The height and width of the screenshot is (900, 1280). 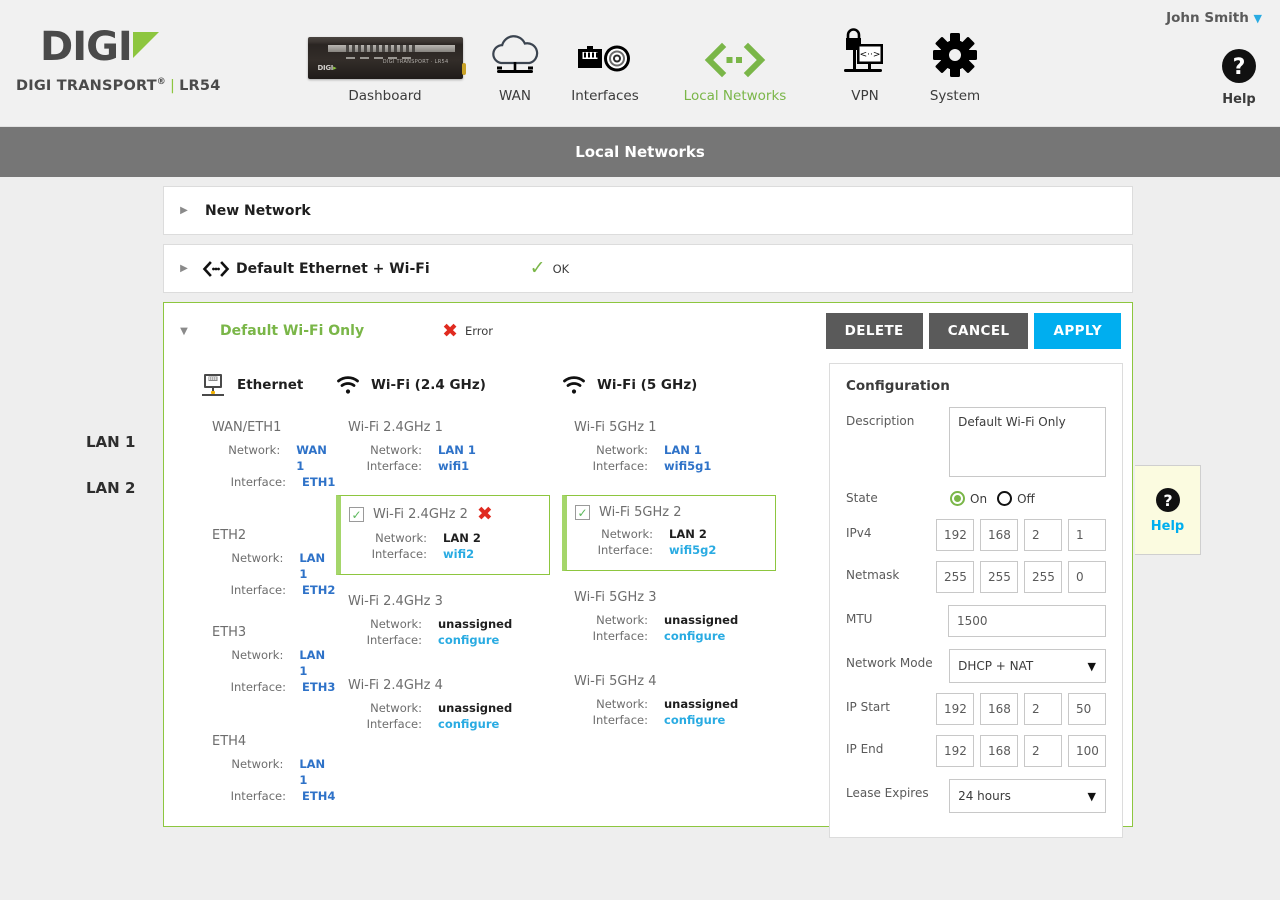 I want to click on state-label: State, so click(x=862, y=498).